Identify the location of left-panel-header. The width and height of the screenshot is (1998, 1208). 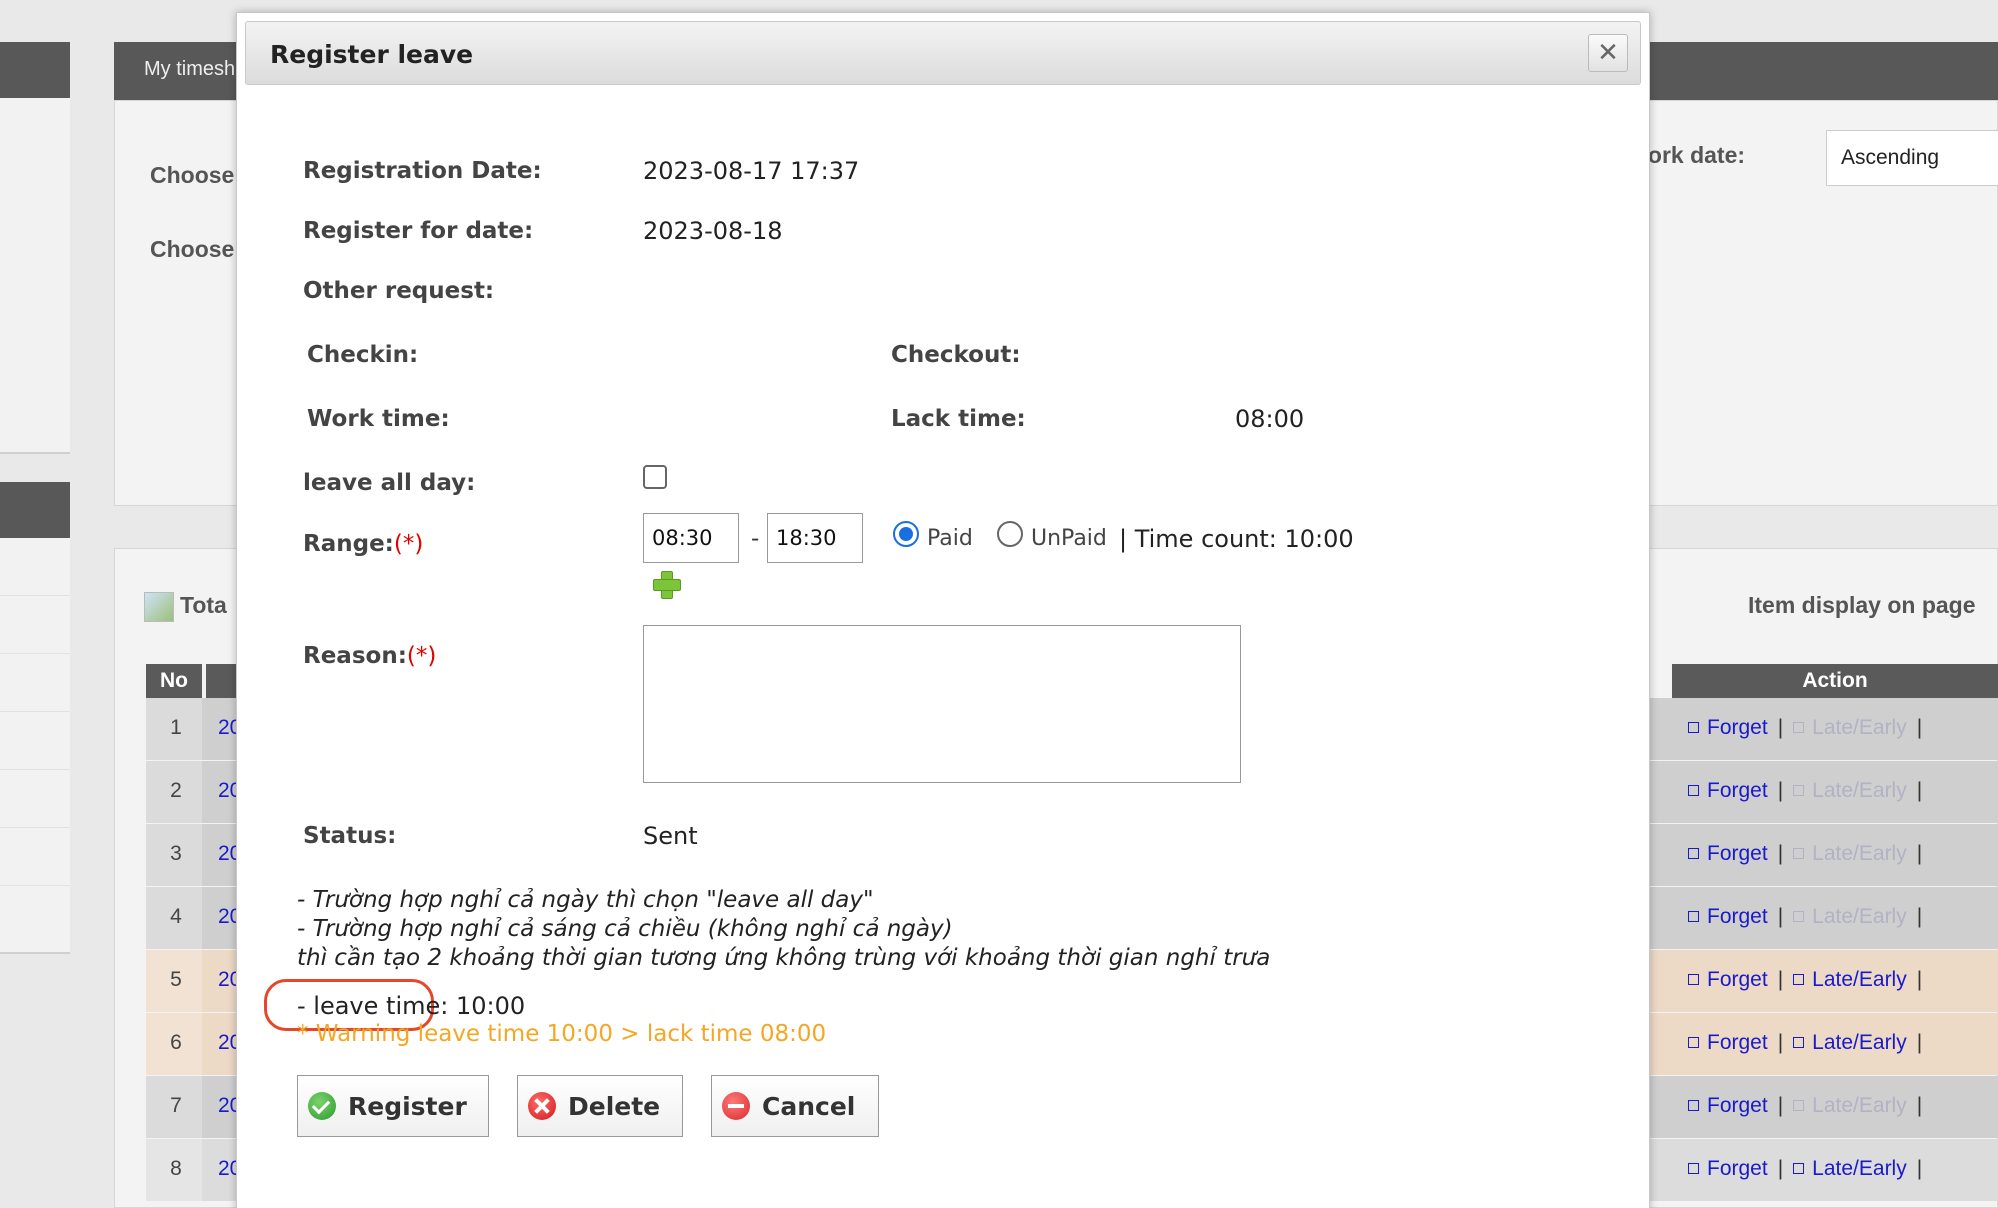
(35, 70).